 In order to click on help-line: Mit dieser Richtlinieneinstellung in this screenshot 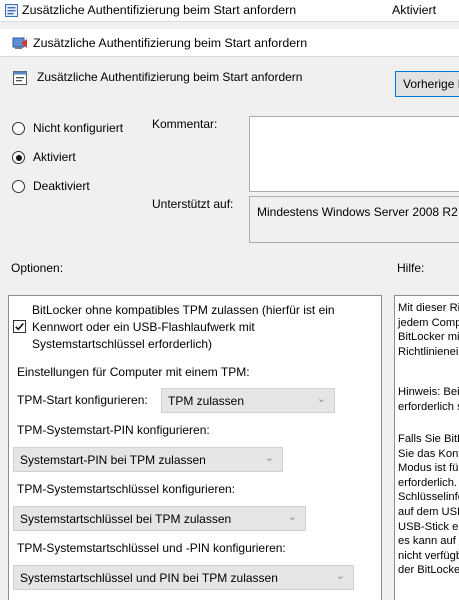, I will do `click(428, 308)`.